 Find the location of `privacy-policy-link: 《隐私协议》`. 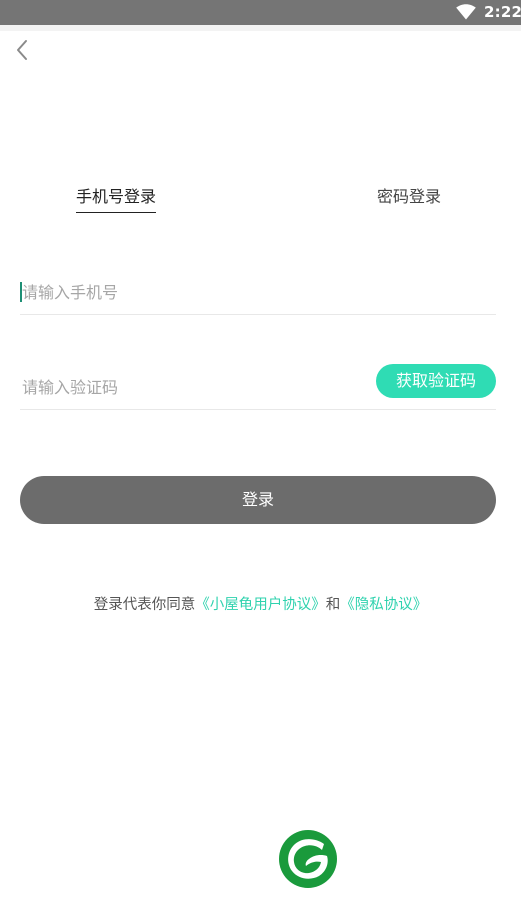

privacy-policy-link: 《隐私协议》 is located at coordinates (383, 605).